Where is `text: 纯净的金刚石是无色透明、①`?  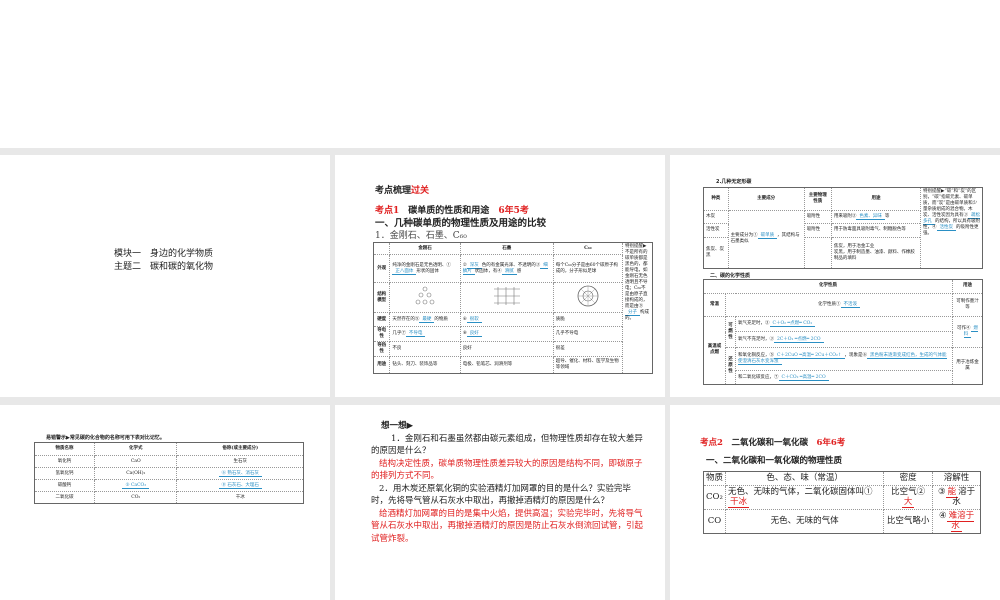
text: 纯净的金刚石是无色透明、① is located at coordinates (421, 265).